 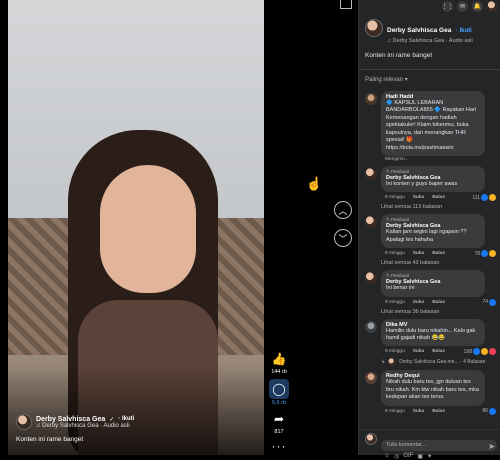 What do you see at coordinates (484, 198) in the screenshot?
I see `reaction-summary: 111` at bounding box center [484, 198].